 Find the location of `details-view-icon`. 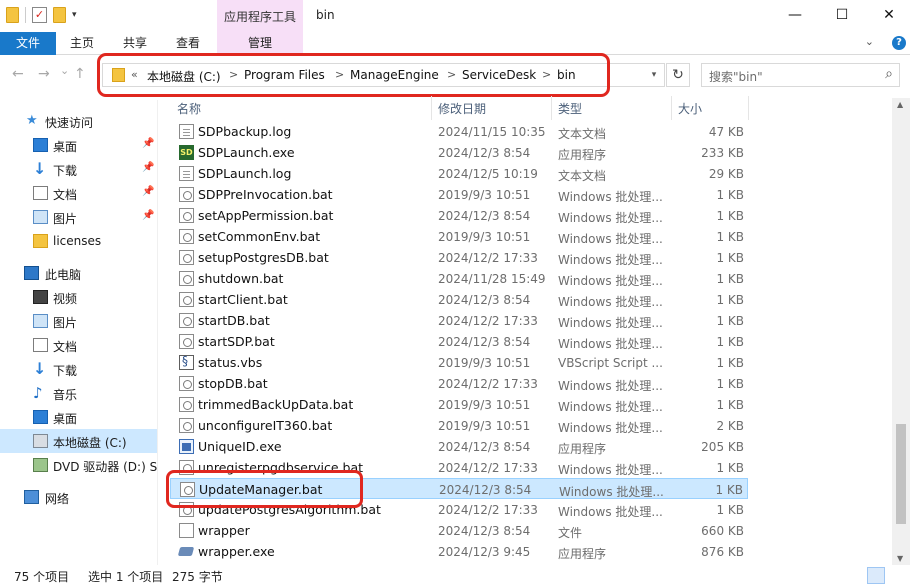

details-view-icon is located at coordinates (876, 575).